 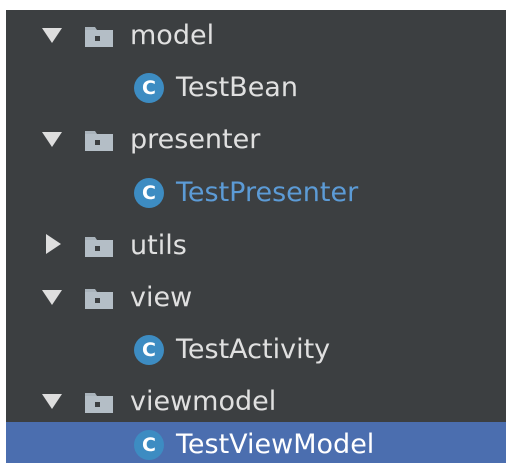 I want to click on tree-node-label: TestActivity, so click(x=253, y=349).